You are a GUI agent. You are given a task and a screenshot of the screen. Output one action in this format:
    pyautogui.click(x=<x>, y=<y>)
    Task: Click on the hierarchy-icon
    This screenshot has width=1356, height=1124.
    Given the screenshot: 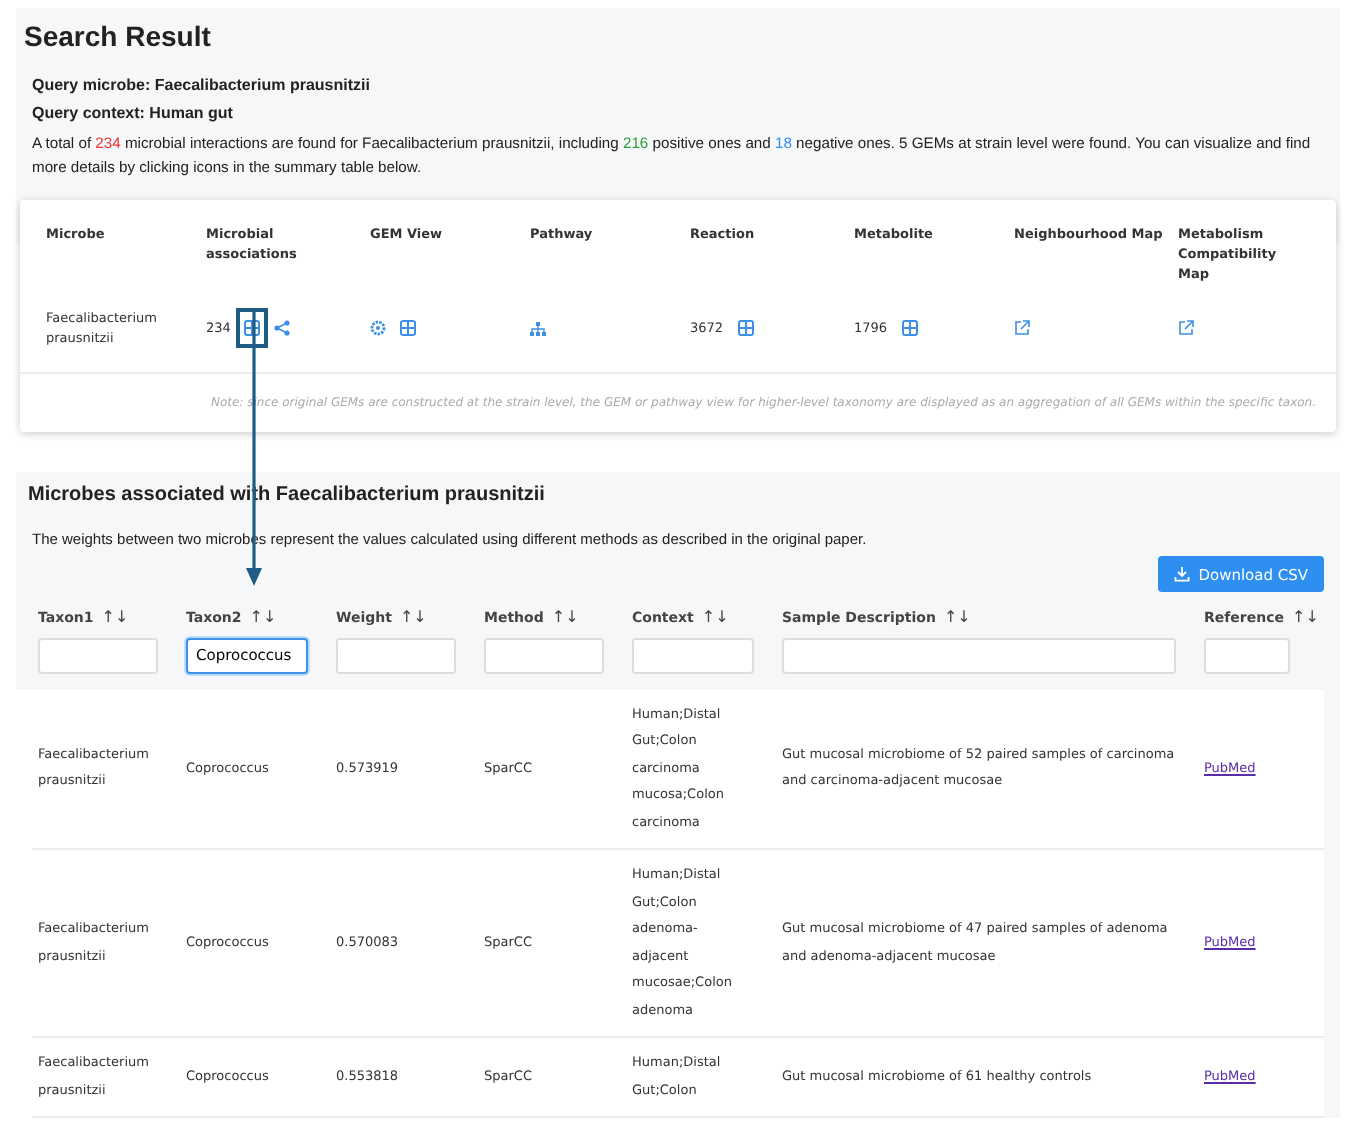 What is the action you would take?
    pyautogui.click(x=538, y=328)
    